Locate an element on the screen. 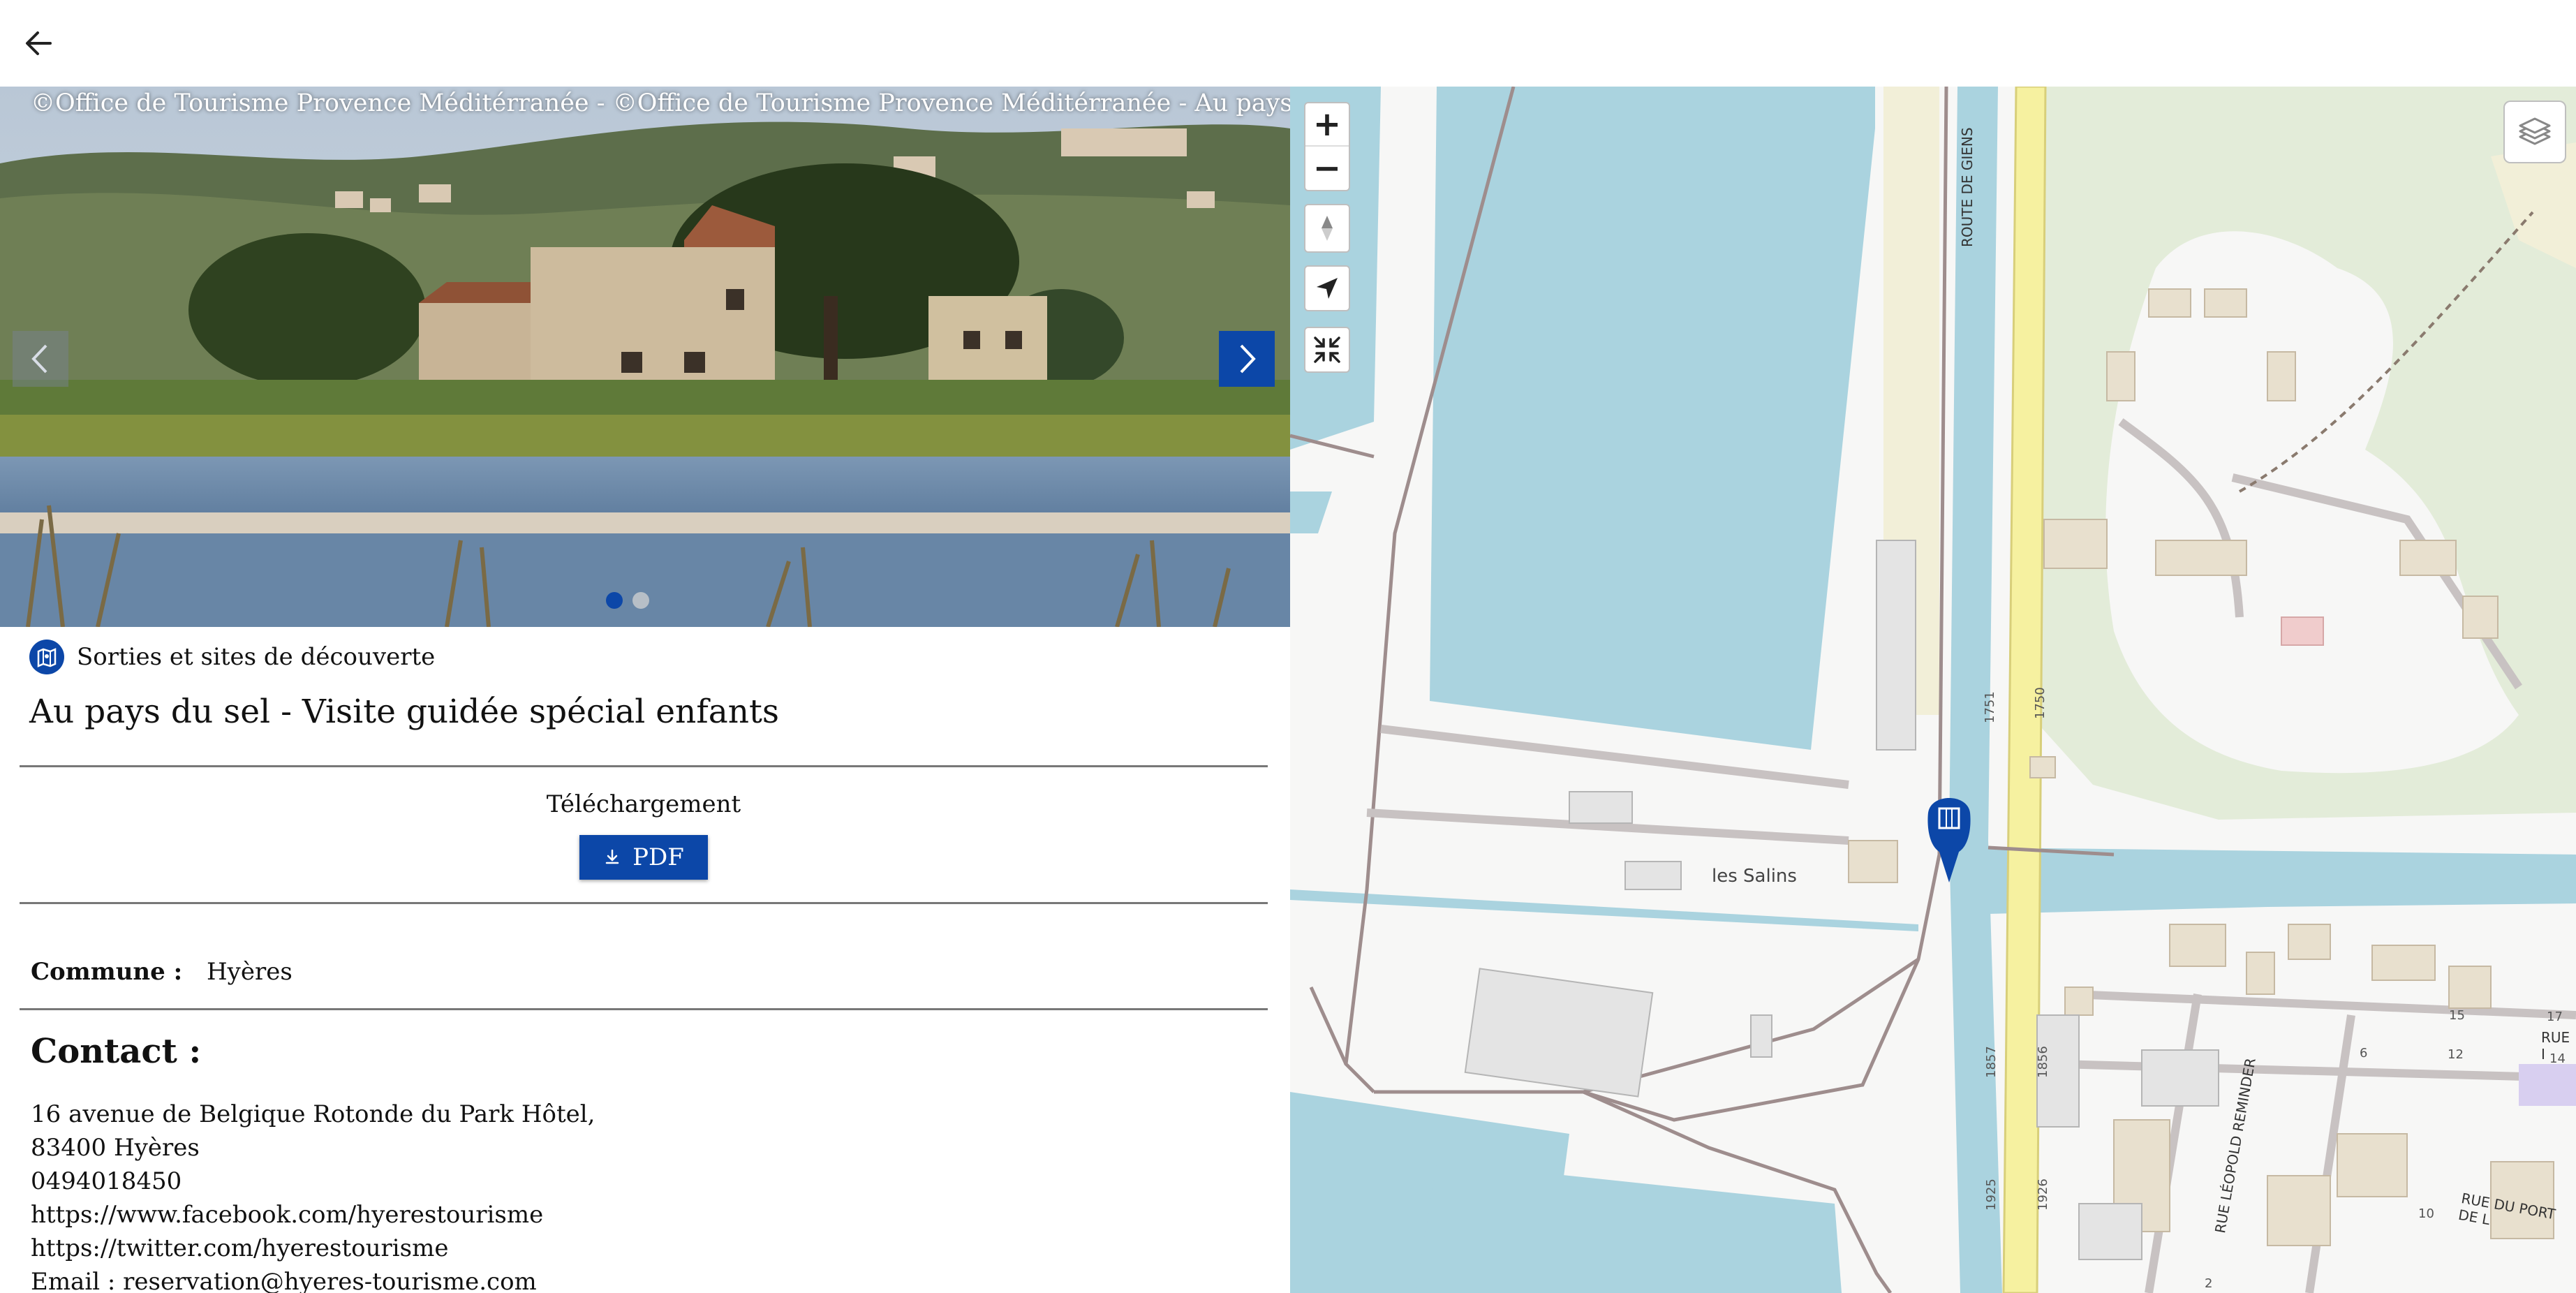  layers-icon is located at coordinates (2535, 131).